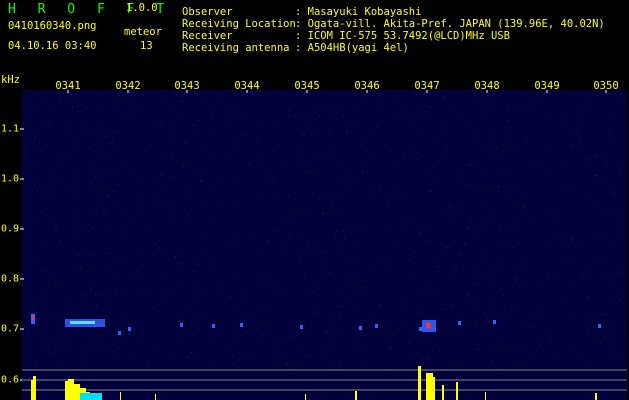 The image size is (629, 400). I want to click on freq-label: 0.8, so click(10, 279).